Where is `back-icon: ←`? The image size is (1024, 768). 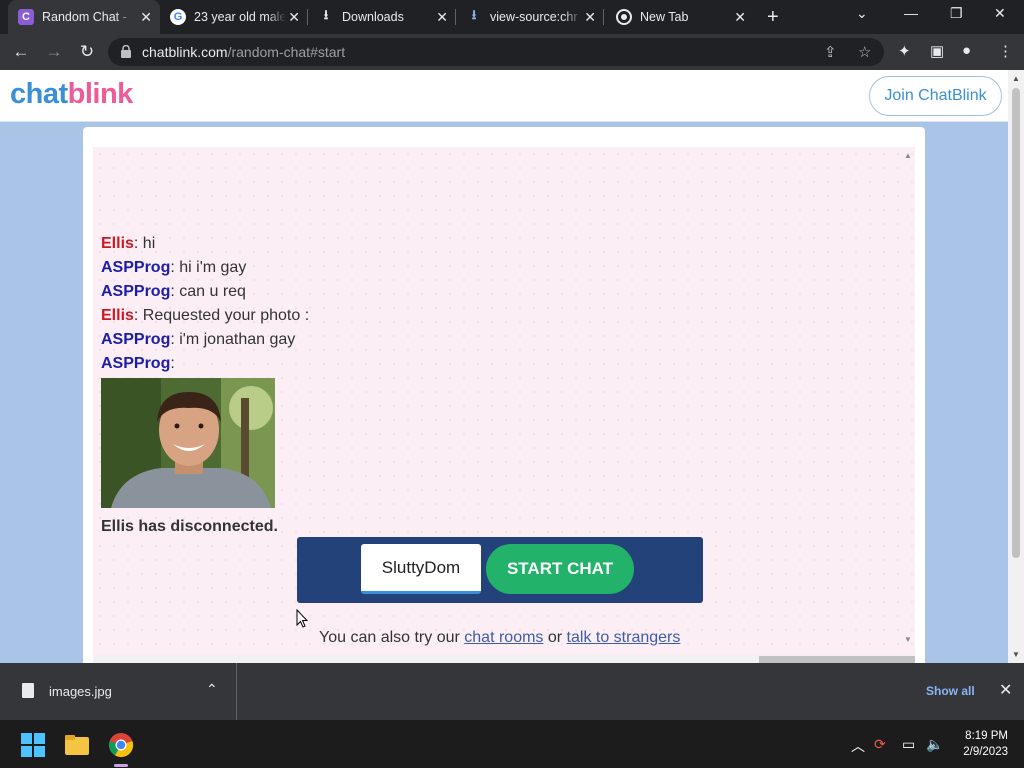 back-icon: ← is located at coordinates (21, 52).